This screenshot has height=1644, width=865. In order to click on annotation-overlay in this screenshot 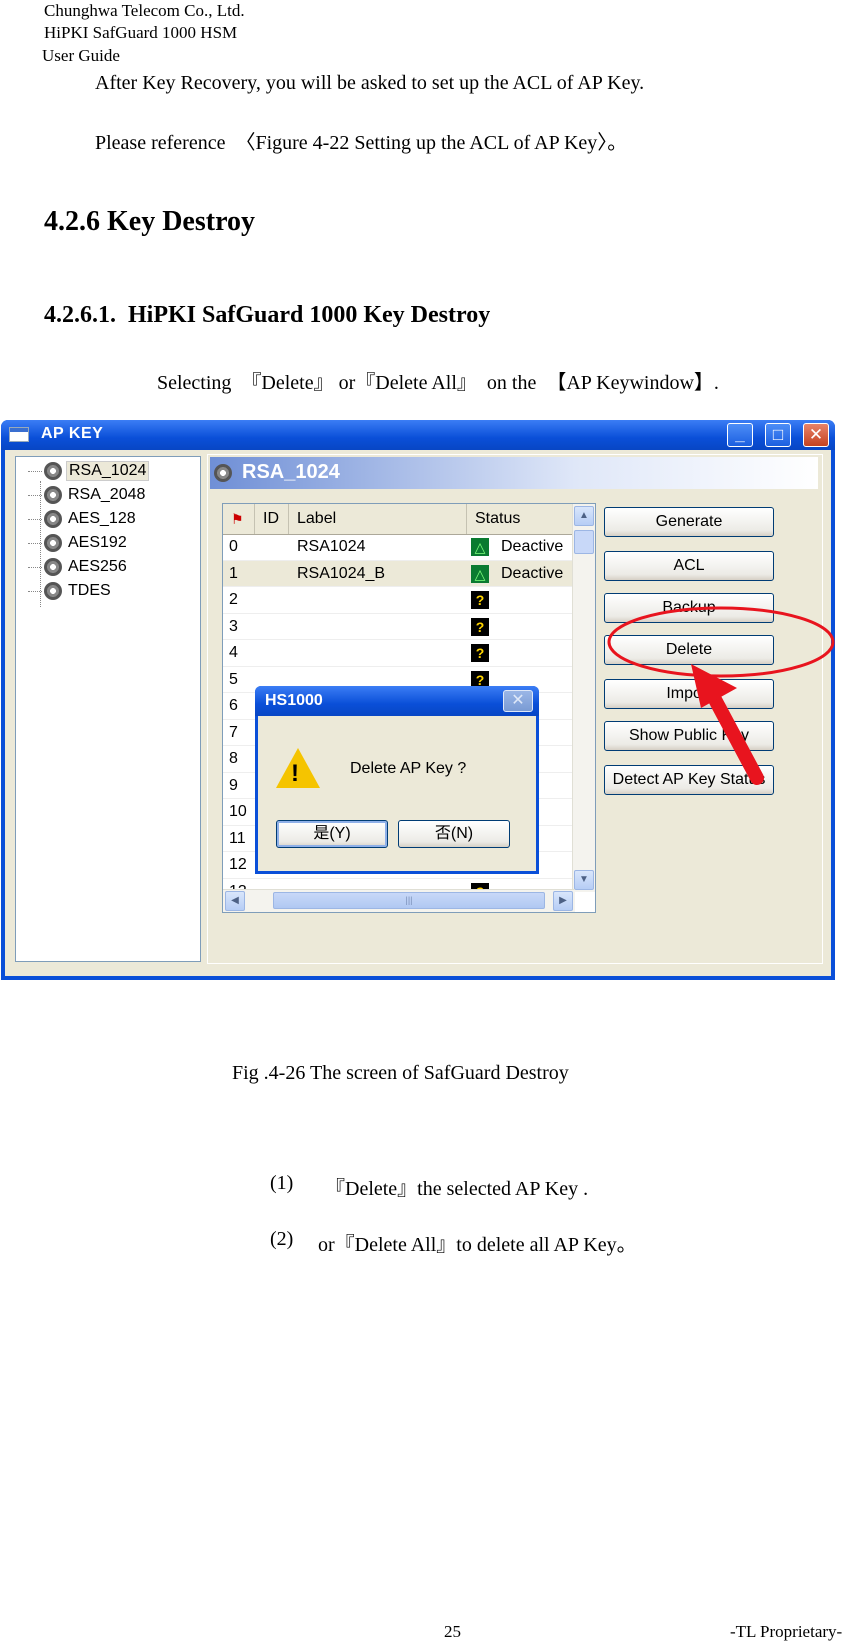, I will do `click(721, 695)`.